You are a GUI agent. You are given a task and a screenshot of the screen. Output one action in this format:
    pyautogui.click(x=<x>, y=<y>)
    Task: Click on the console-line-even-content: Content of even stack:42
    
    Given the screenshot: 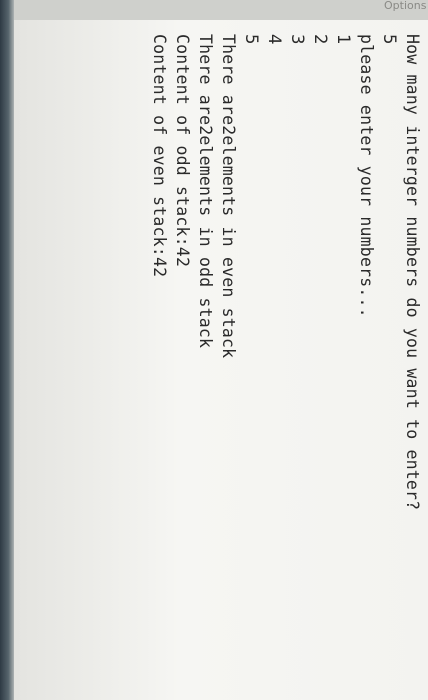 What is the action you would take?
    pyautogui.click(x=159, y=156)
    